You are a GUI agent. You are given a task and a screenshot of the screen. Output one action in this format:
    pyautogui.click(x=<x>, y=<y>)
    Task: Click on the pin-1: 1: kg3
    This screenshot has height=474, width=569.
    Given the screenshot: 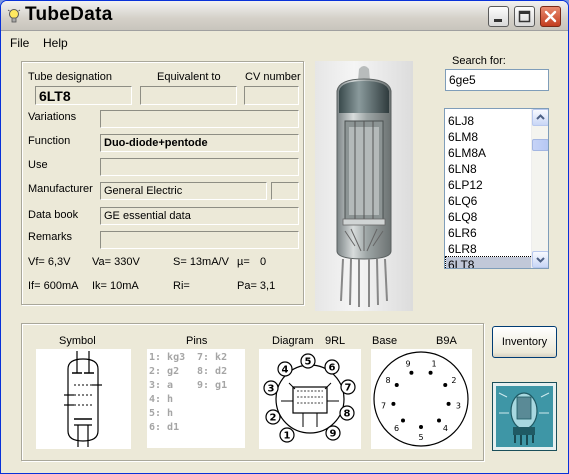 What is the action you would take?
    pyautogui.click(x=167, y=357)
    